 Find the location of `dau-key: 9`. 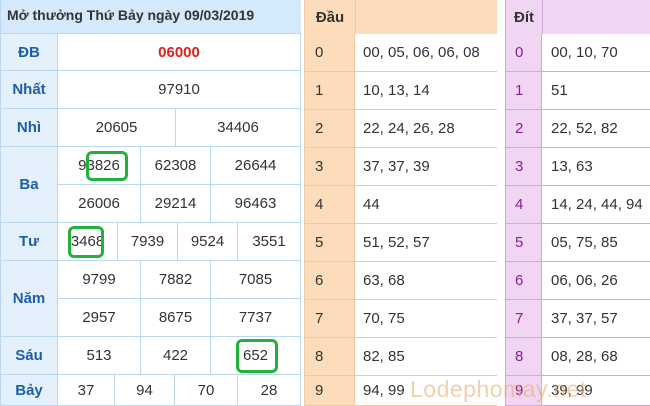

dau-key: 9 is located at coordinates (330, 391).